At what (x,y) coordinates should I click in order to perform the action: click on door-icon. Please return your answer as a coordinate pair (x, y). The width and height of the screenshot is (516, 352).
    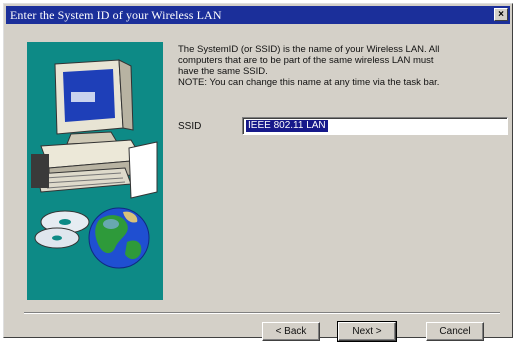
    Looking at the image, I should click on (143, 170).